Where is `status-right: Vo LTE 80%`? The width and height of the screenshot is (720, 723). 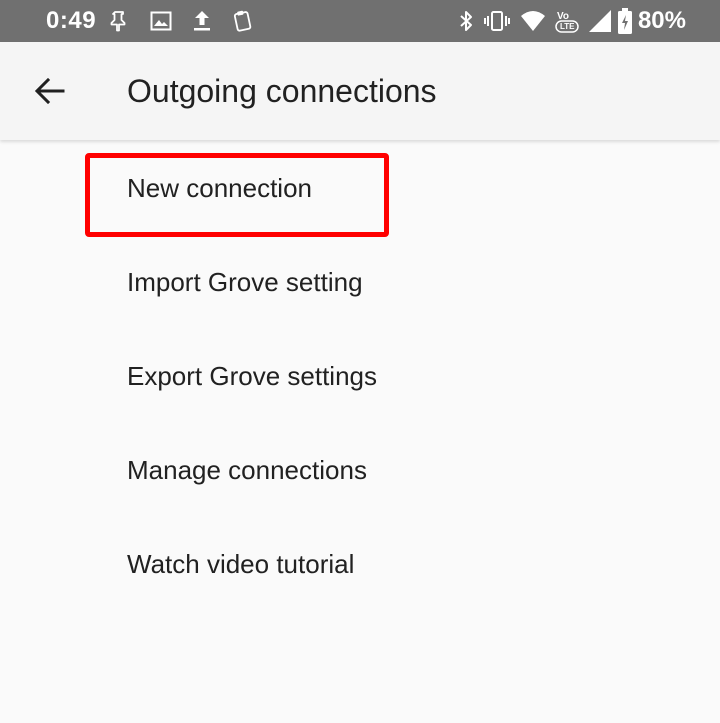
status-right: Vo LTE 80% is located at coordinates (572, 21).